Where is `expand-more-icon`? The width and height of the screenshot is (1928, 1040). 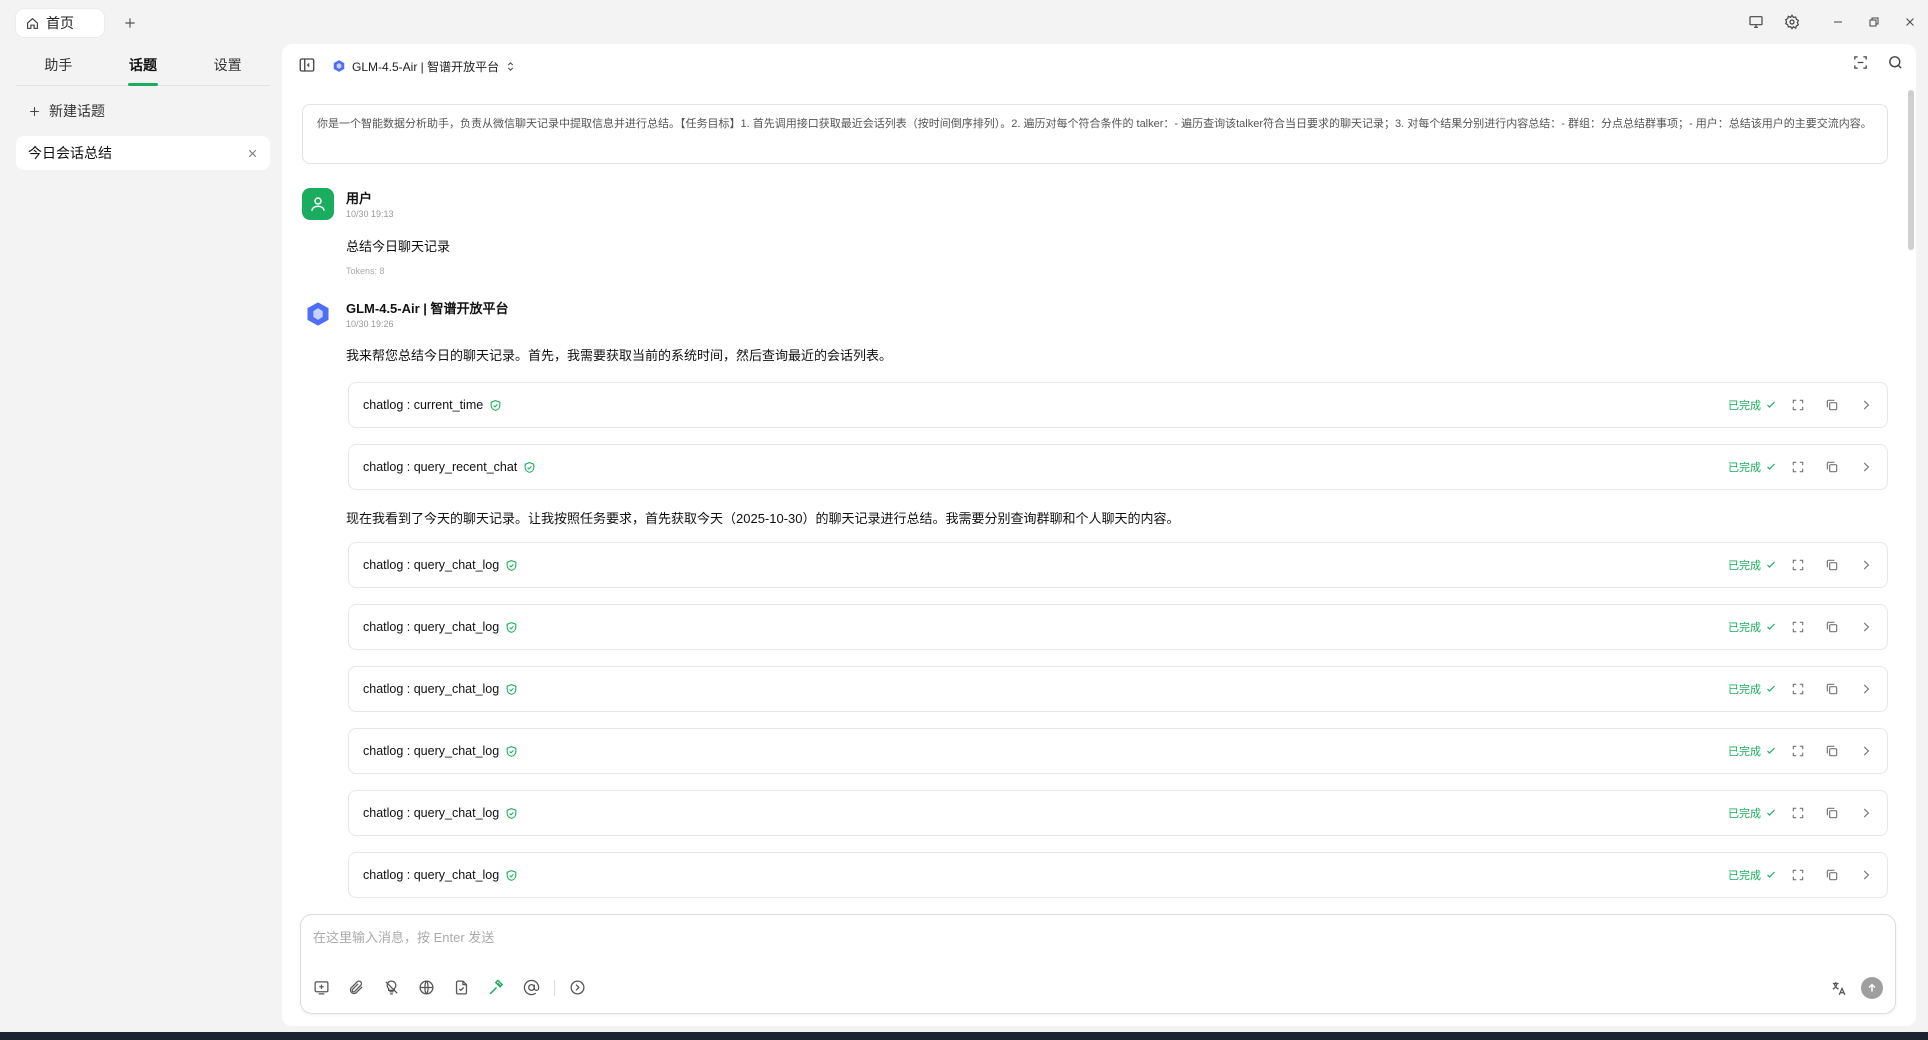 expand-more-icon is located at coordinates (577, 987).